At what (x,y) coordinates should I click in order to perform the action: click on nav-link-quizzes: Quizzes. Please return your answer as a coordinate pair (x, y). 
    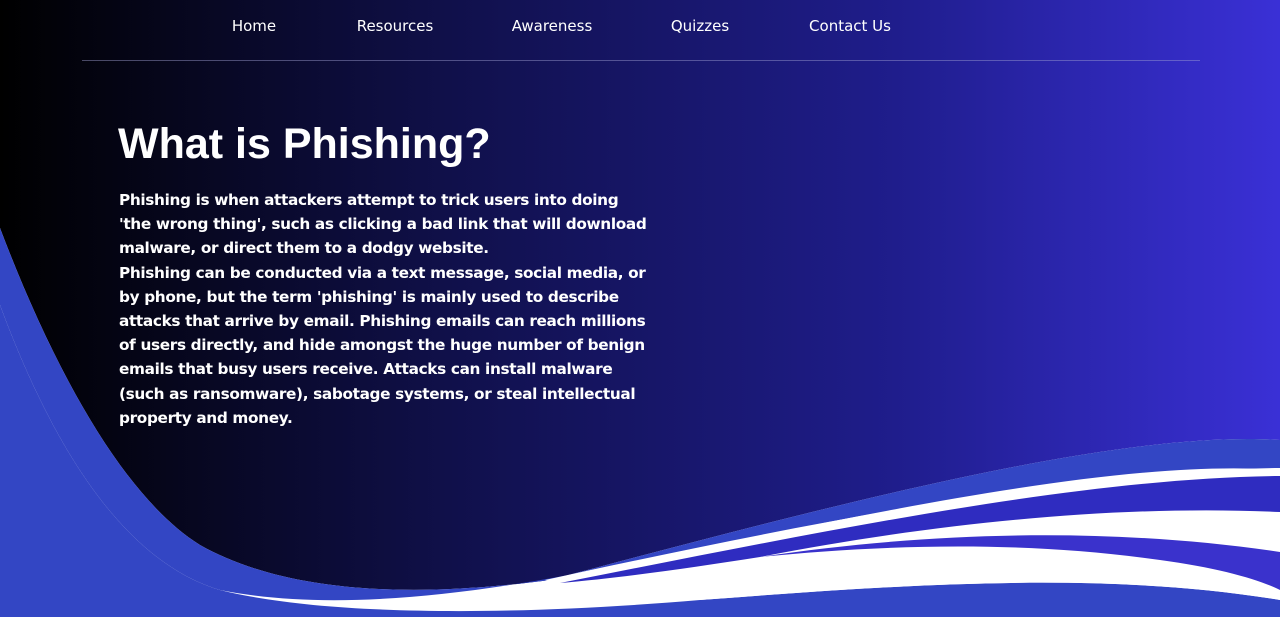
    Looking at the image, I should click on (700, 26).